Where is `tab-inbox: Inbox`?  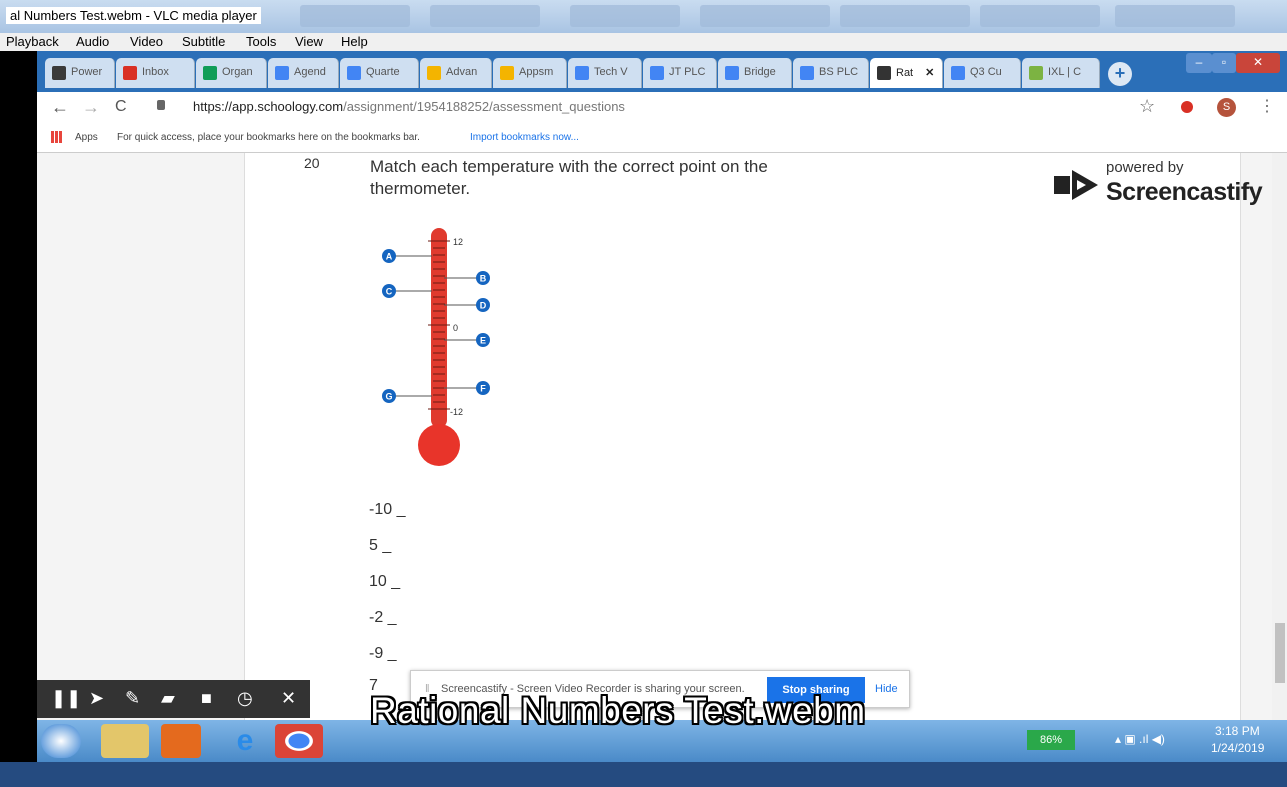 tab-inbox: Inbox is located at coordinates (155, 73).